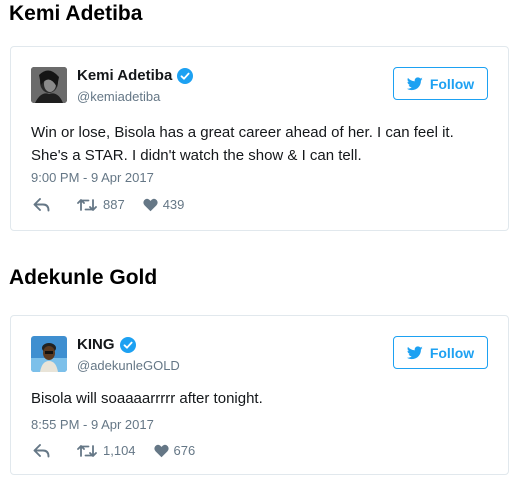  I want to click on section-heading: Adekunle Gold, so click(83, 277).